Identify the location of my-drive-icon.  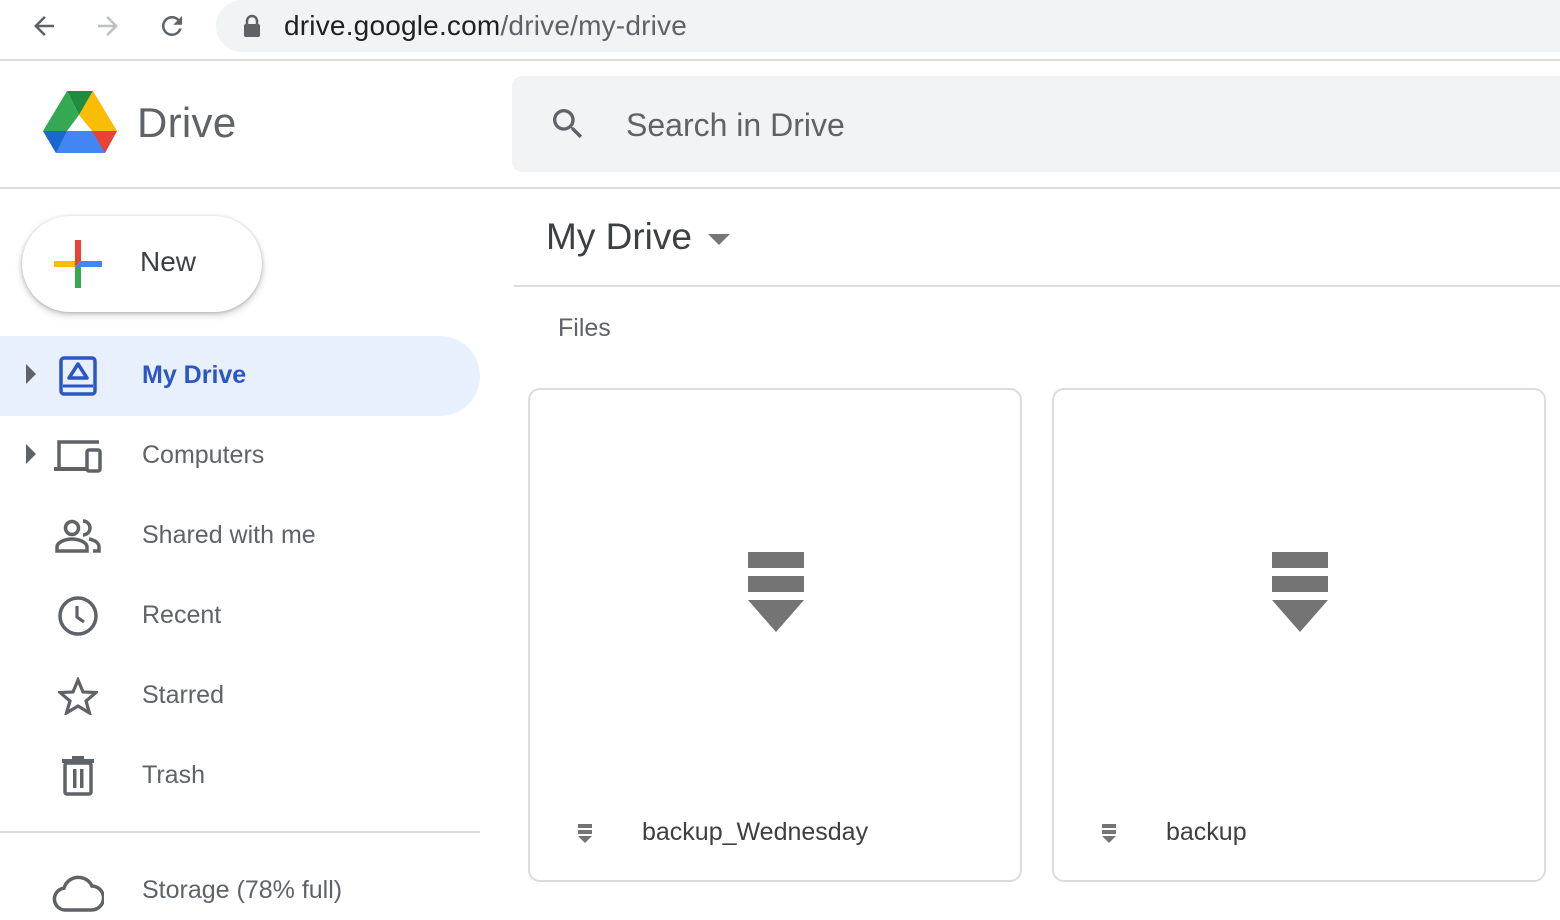
(78, 376).